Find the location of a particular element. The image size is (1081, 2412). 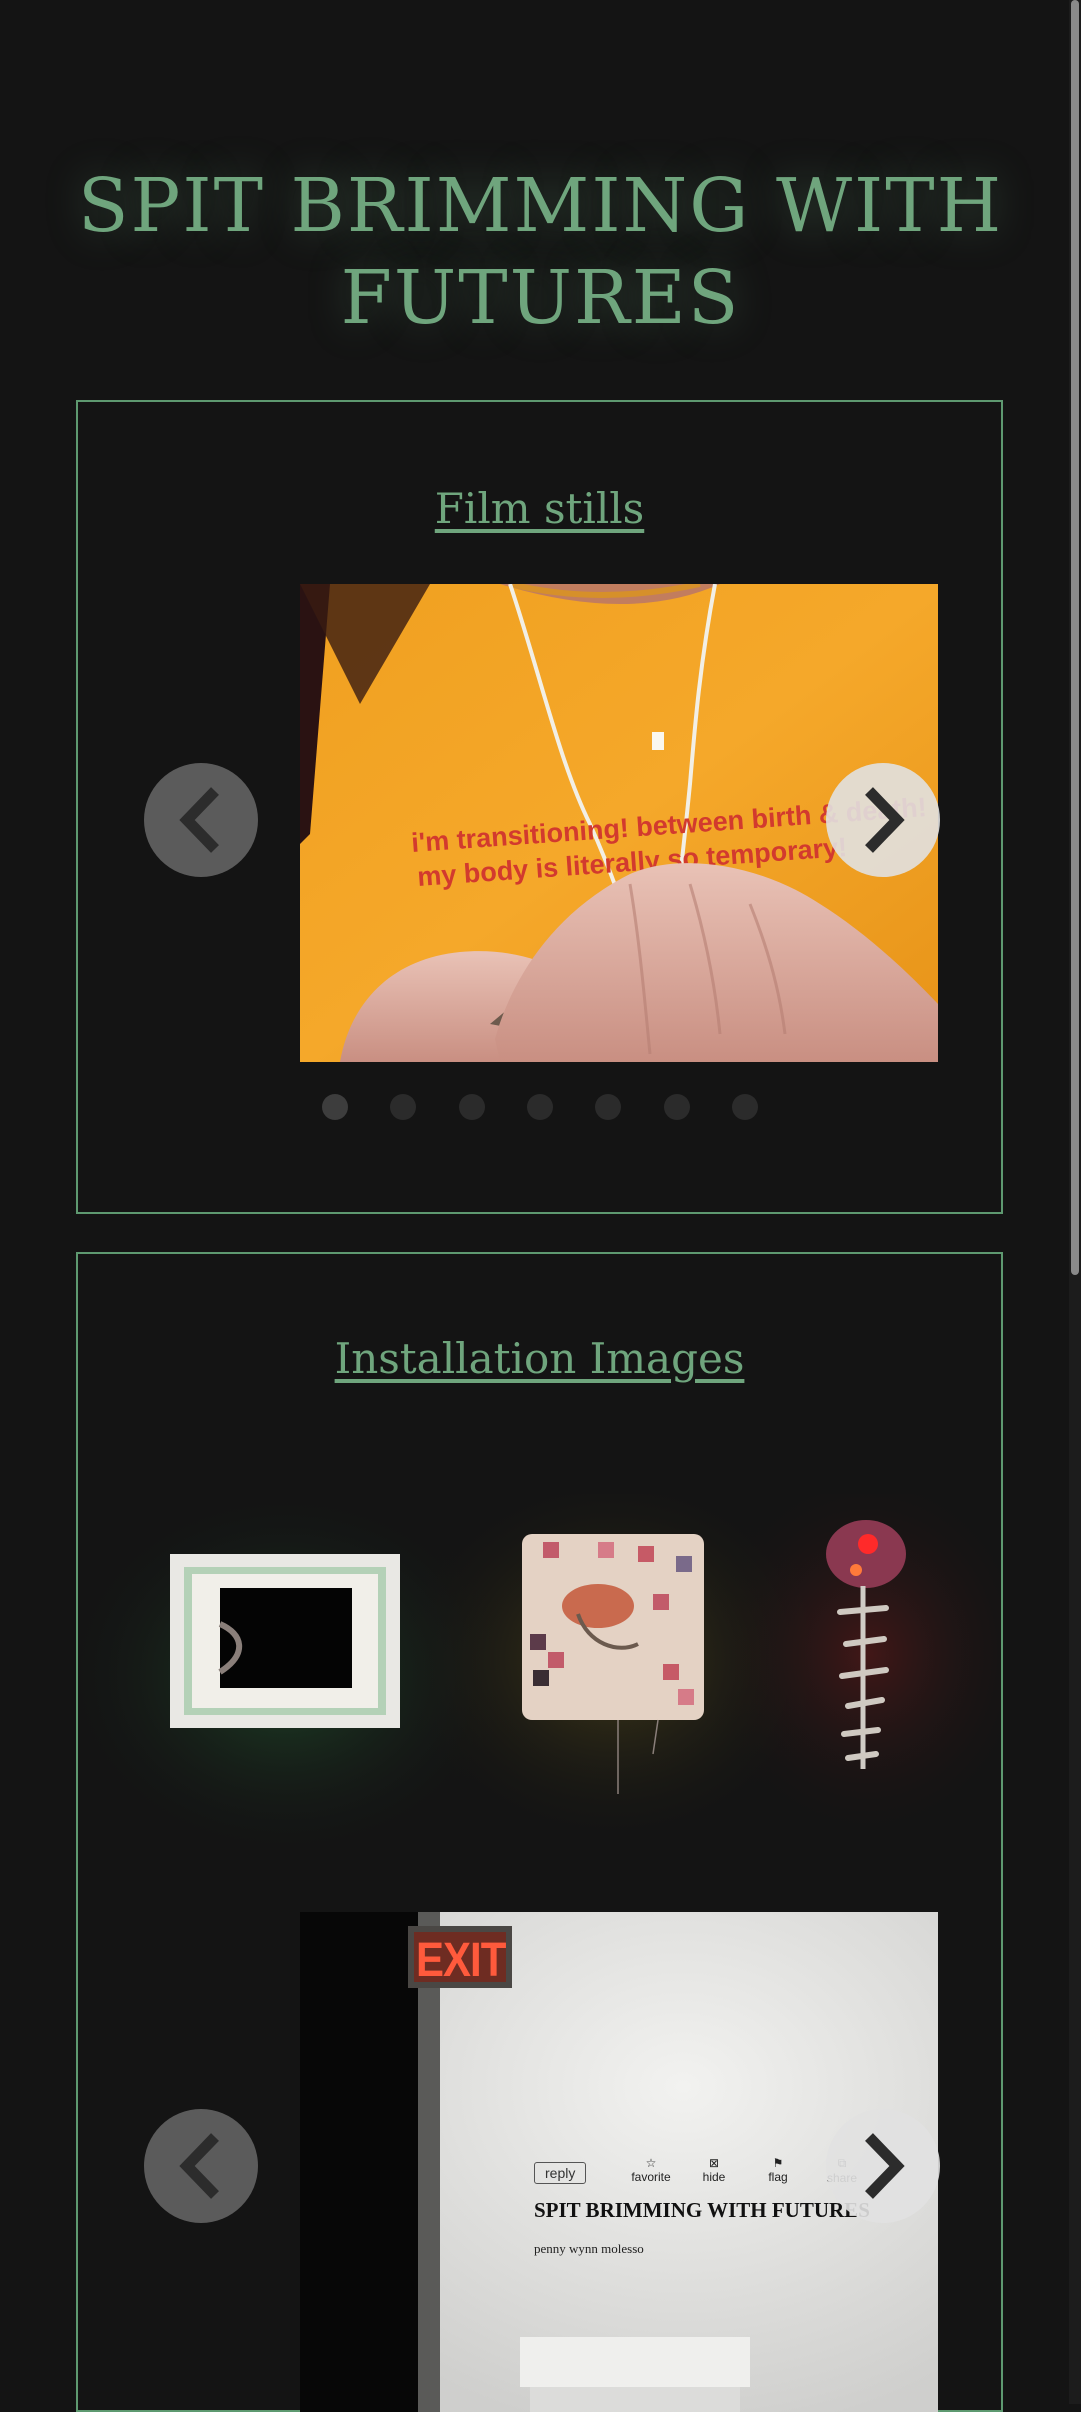

wall-reply-button: reply is located at coordinates (560, 2173).